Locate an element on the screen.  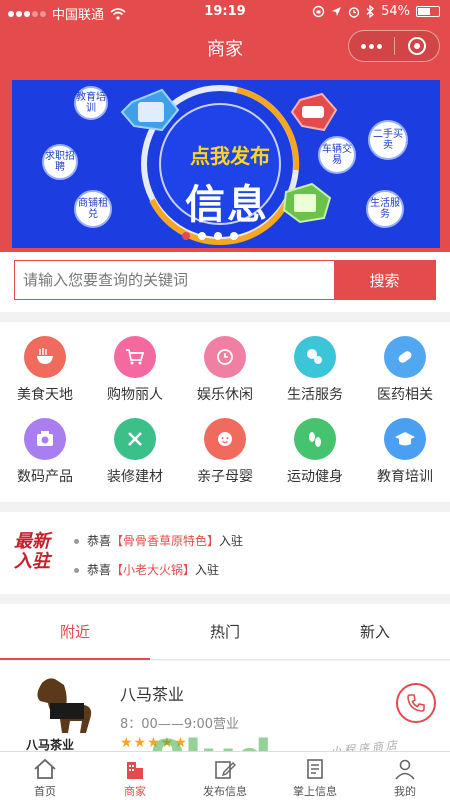
bottom-tab-shops: 商家 is located at coordinates (135, 776).